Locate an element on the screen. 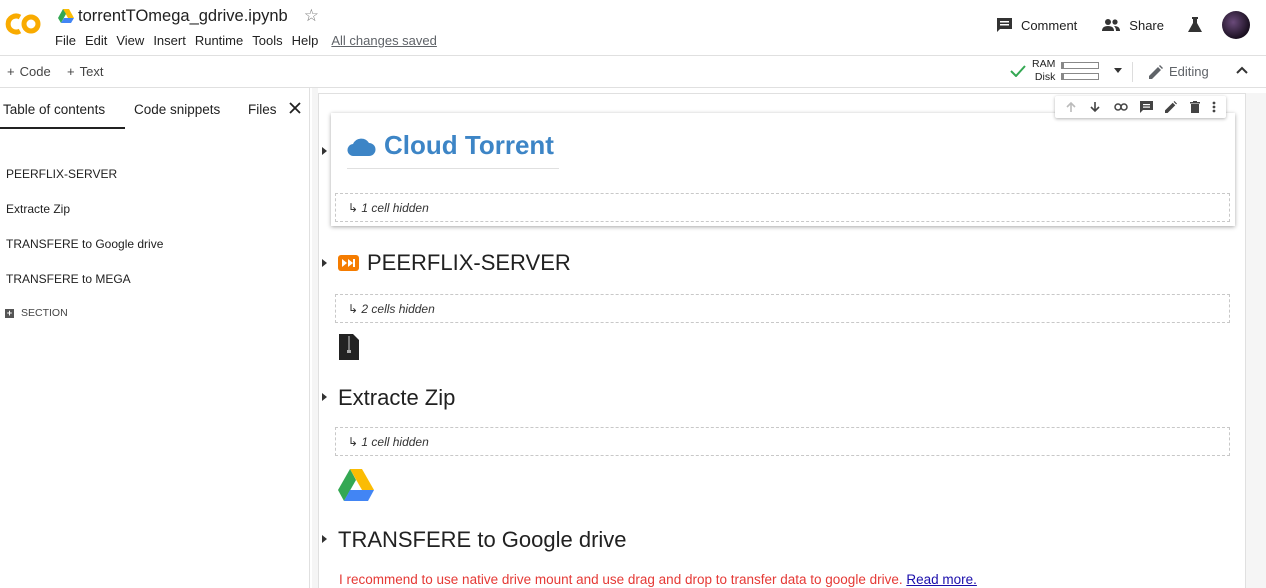 This screenshot has height=588, width=1266. peerflix-heading: PEERFLIX-SERVER is located at coordinates (454, 263).